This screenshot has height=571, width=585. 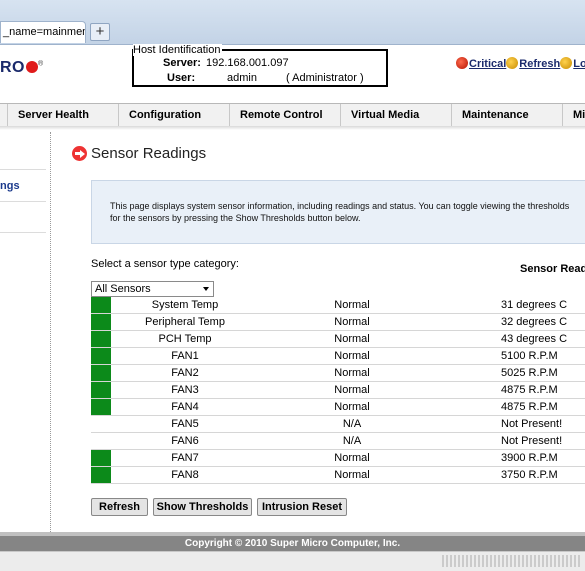 I want to click on sensor-name: PCH Temp, so click(x=185, y=339).